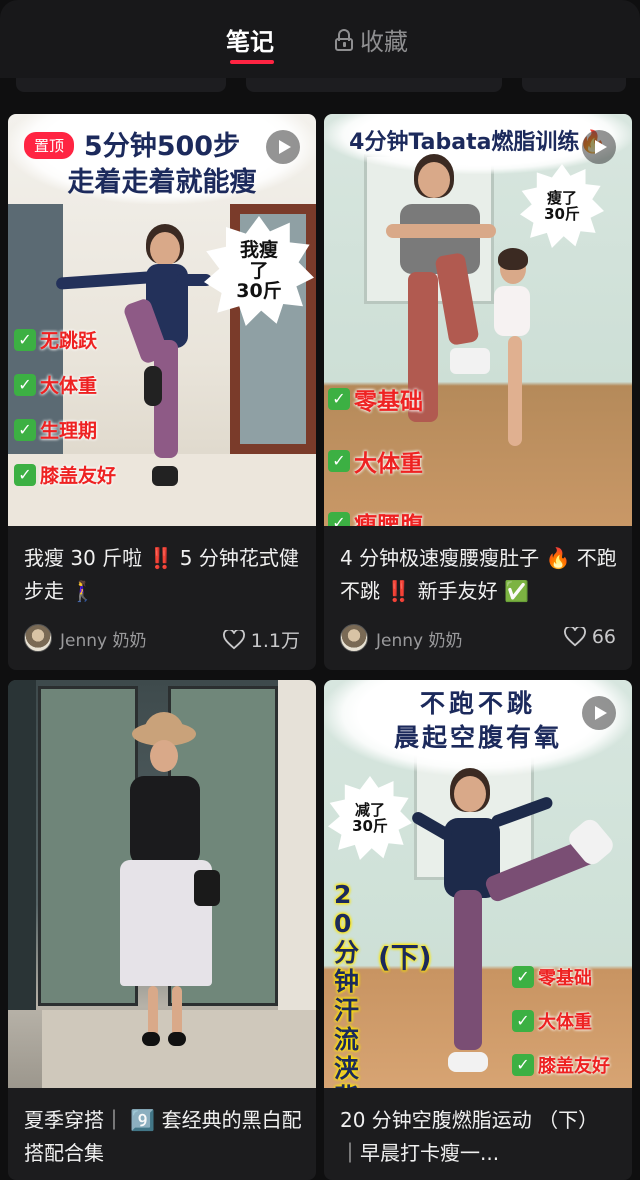 This screenshot has height=1180, width=640. What do you see at coordinates (275, 641) in the screenshot?
I see `like-count: 1.1万` at bounding box center [275, 641].